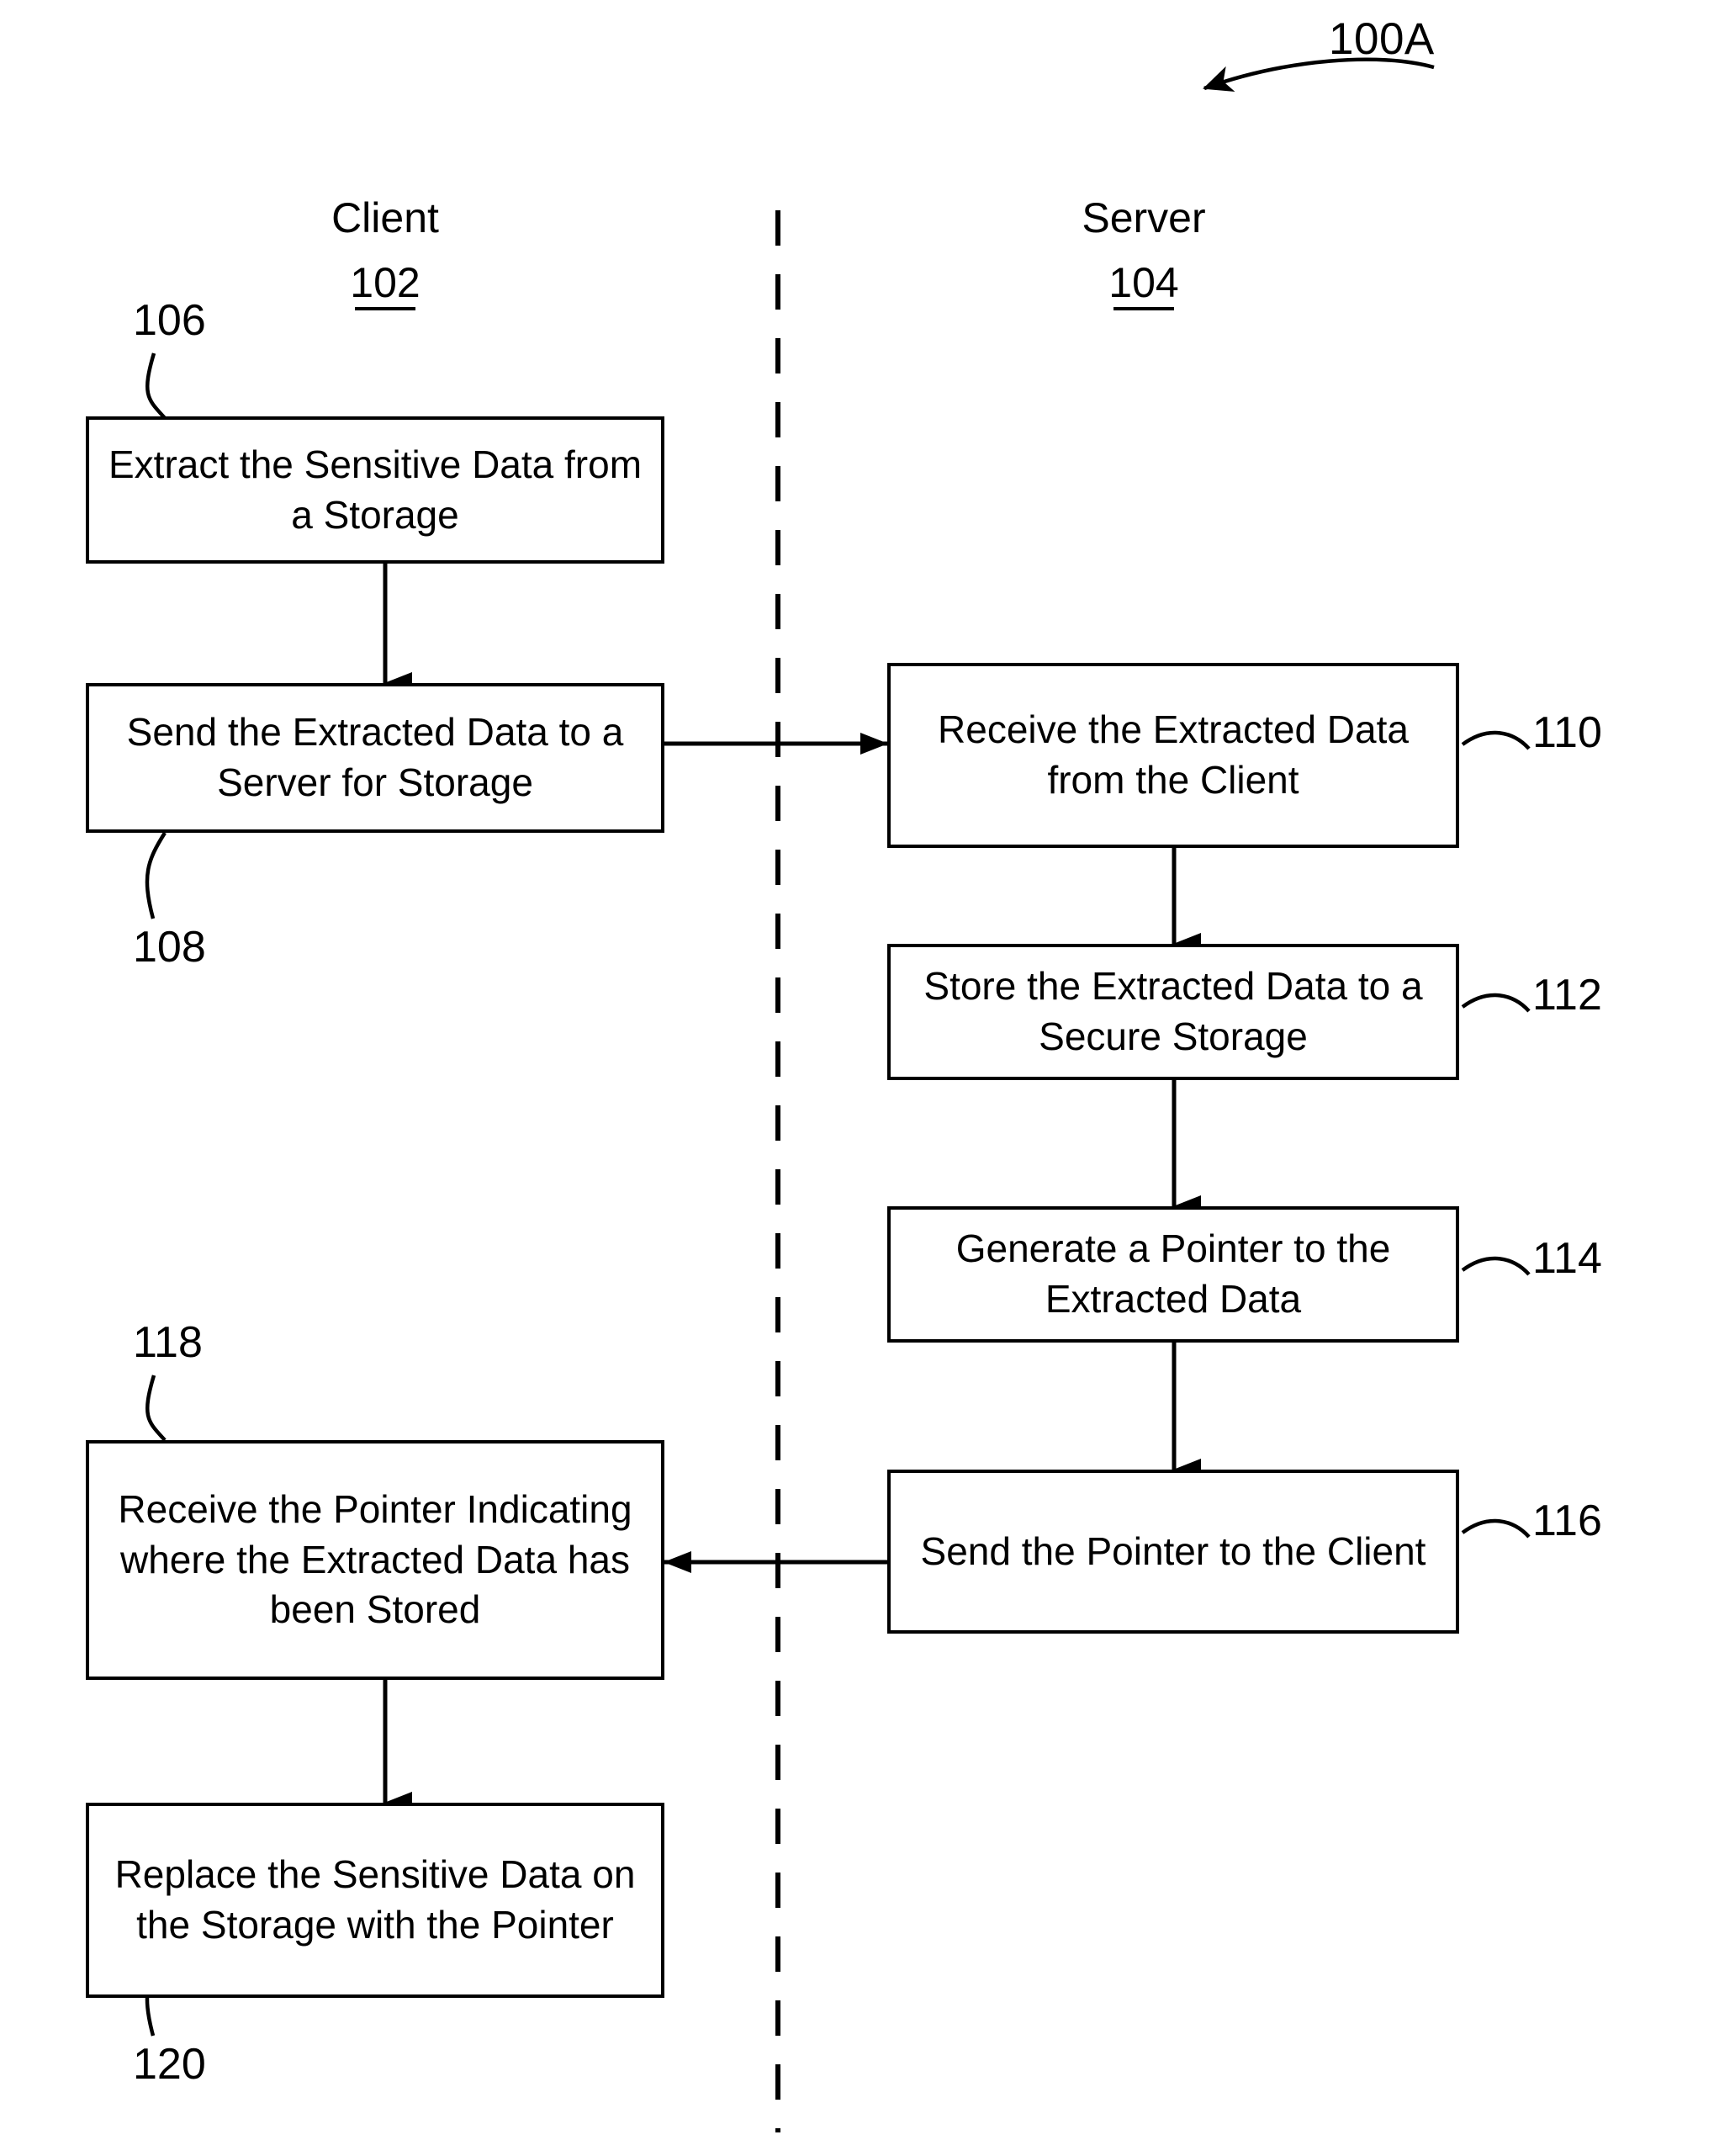  I want to click on lane-title-client: Client, so click(385, 217).